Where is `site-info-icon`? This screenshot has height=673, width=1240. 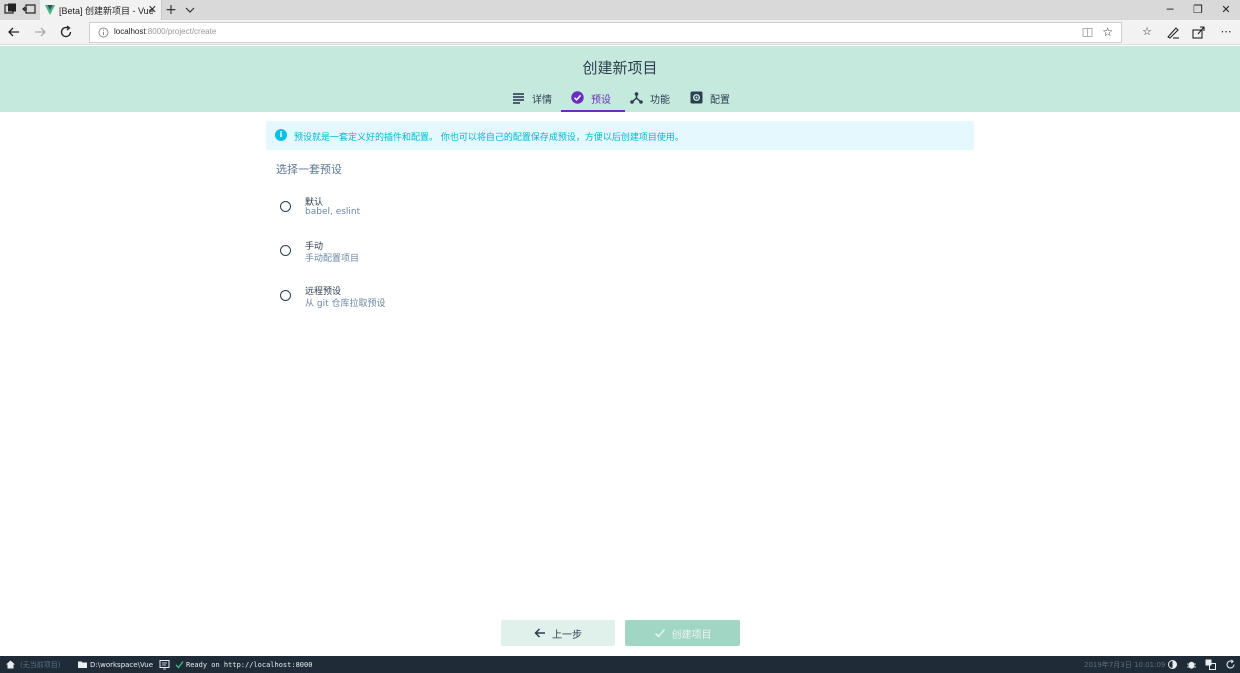
site-info-icon is located at coordinates (103, 32).